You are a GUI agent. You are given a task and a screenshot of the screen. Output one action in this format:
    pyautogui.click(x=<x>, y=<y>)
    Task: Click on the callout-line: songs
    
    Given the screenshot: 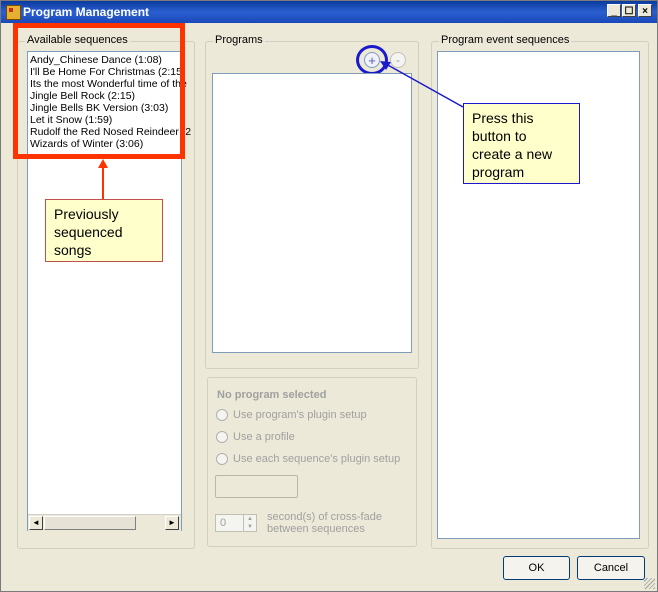 What is the action you would take?
    pyautogui.click(x=73, y=250)
    